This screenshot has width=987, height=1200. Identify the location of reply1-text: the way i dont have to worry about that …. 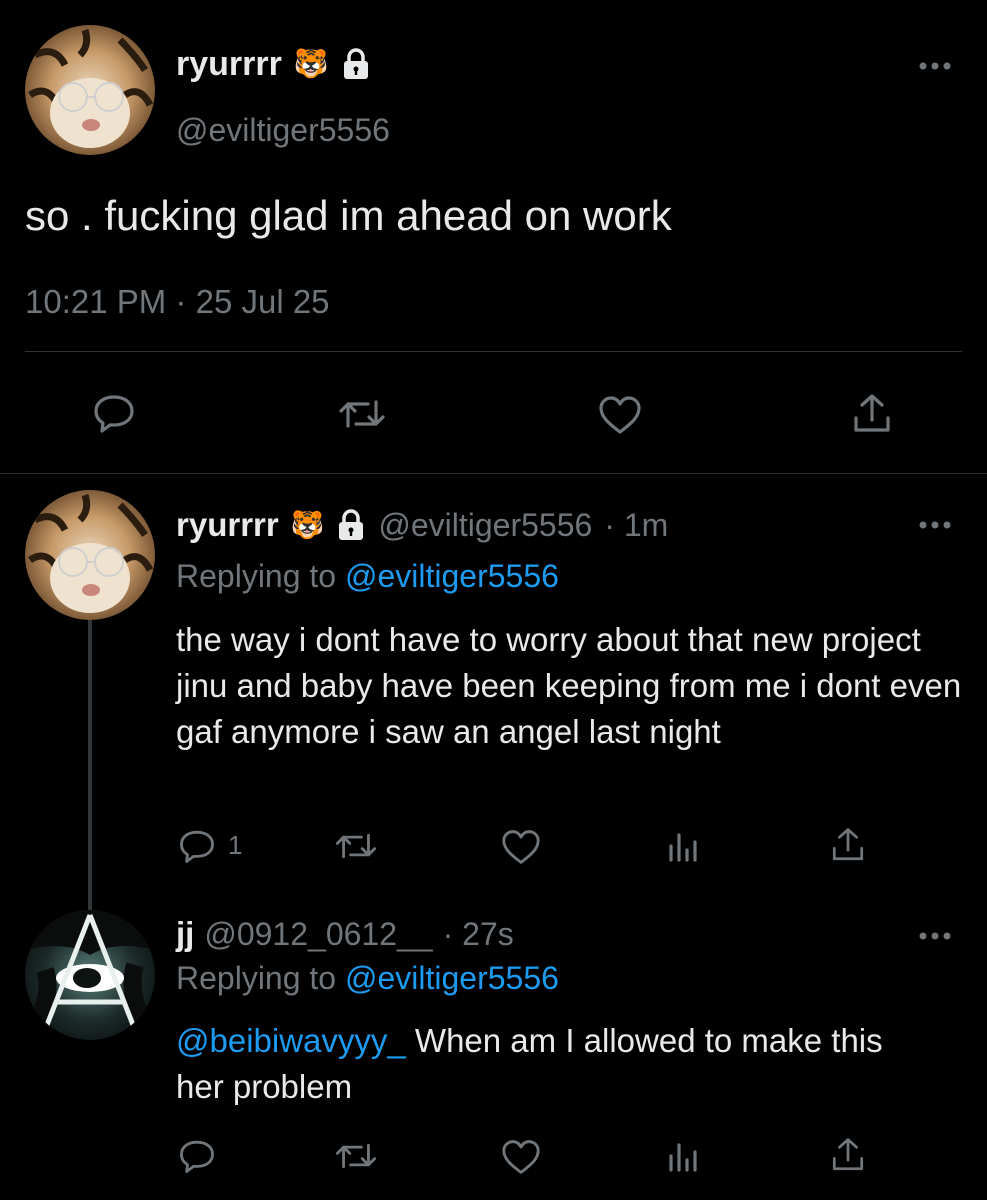
(569, 685).